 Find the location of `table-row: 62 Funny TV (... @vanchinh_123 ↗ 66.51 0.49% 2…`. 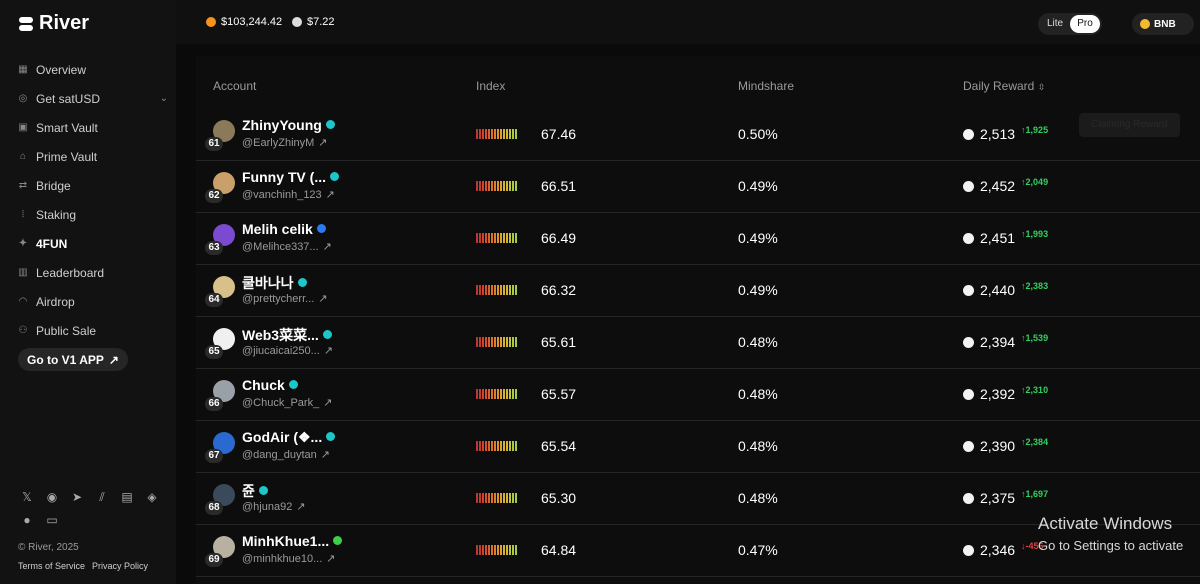

table-row: 62 Funny TV (... @vanchinh_123 ↗ 66.51 0.49% 2… is located at coordinates (698, 187).